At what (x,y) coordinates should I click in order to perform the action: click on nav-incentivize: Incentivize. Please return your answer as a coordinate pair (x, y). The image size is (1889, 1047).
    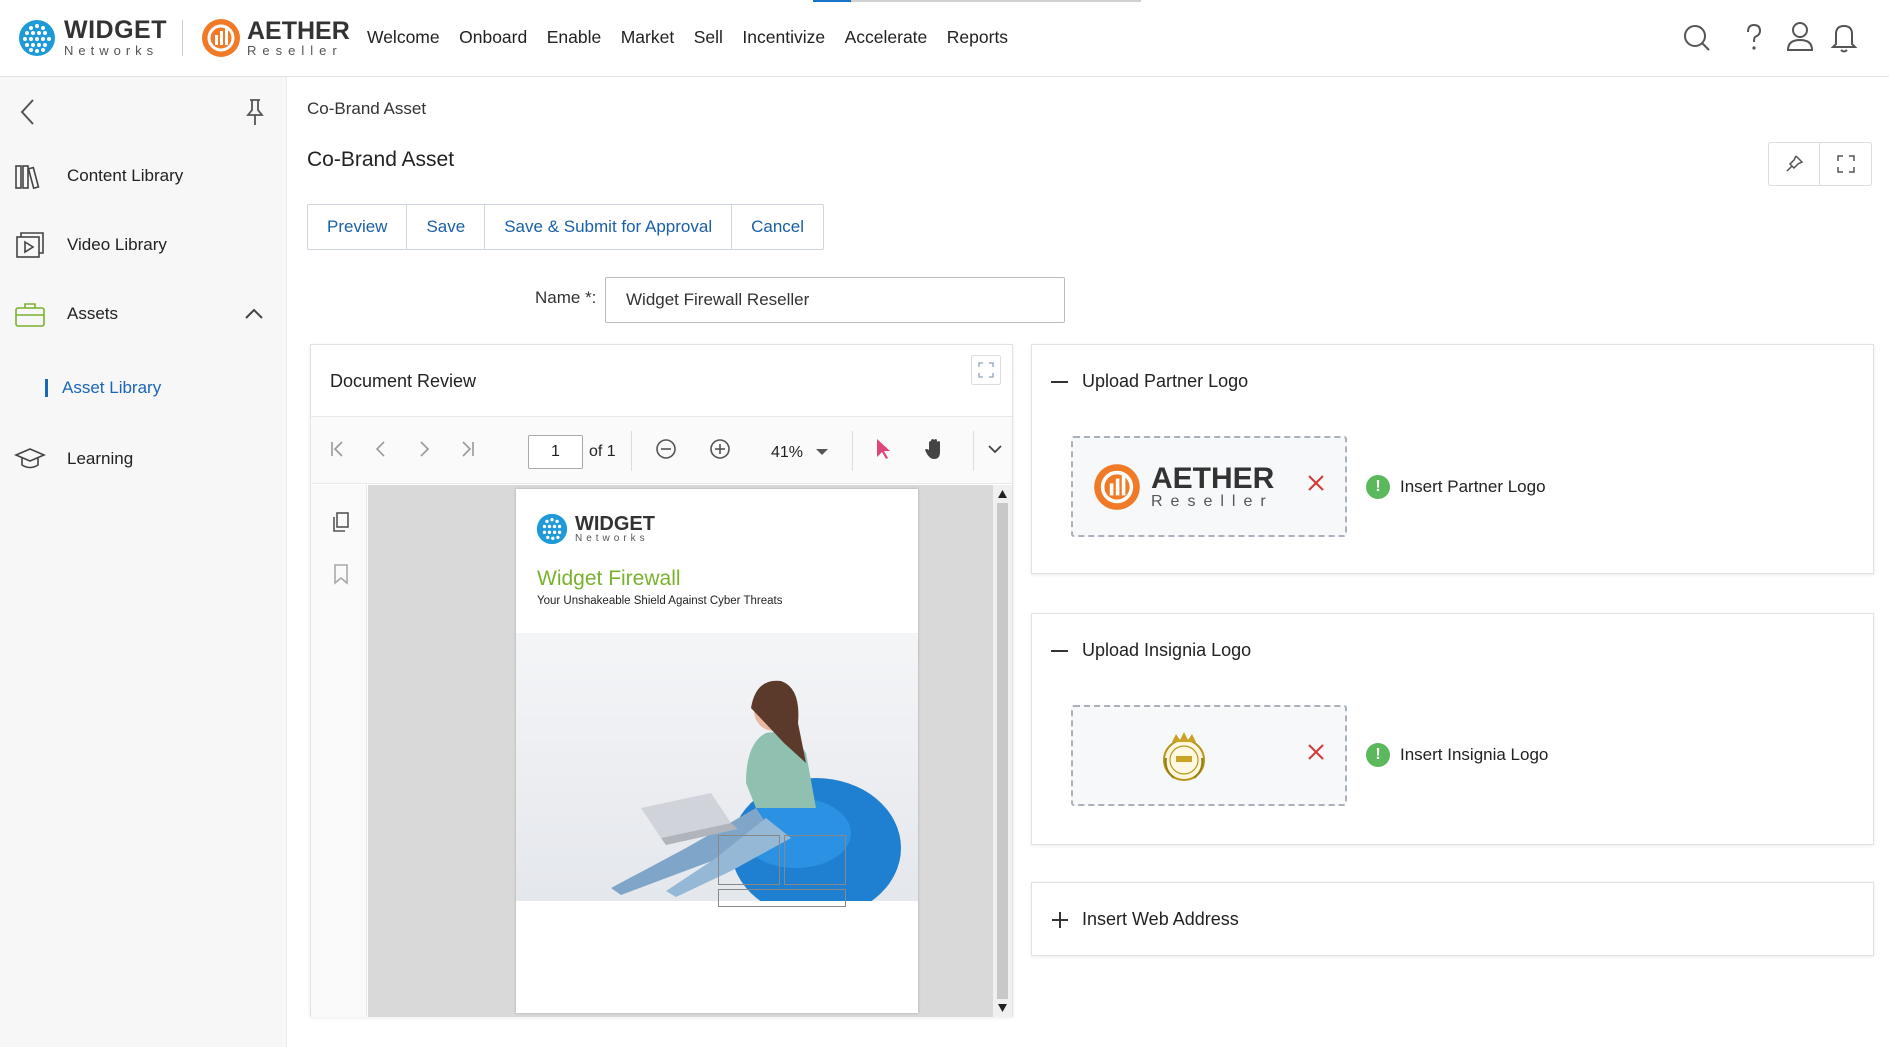
    Looking at the image, I should click on (783, 37).